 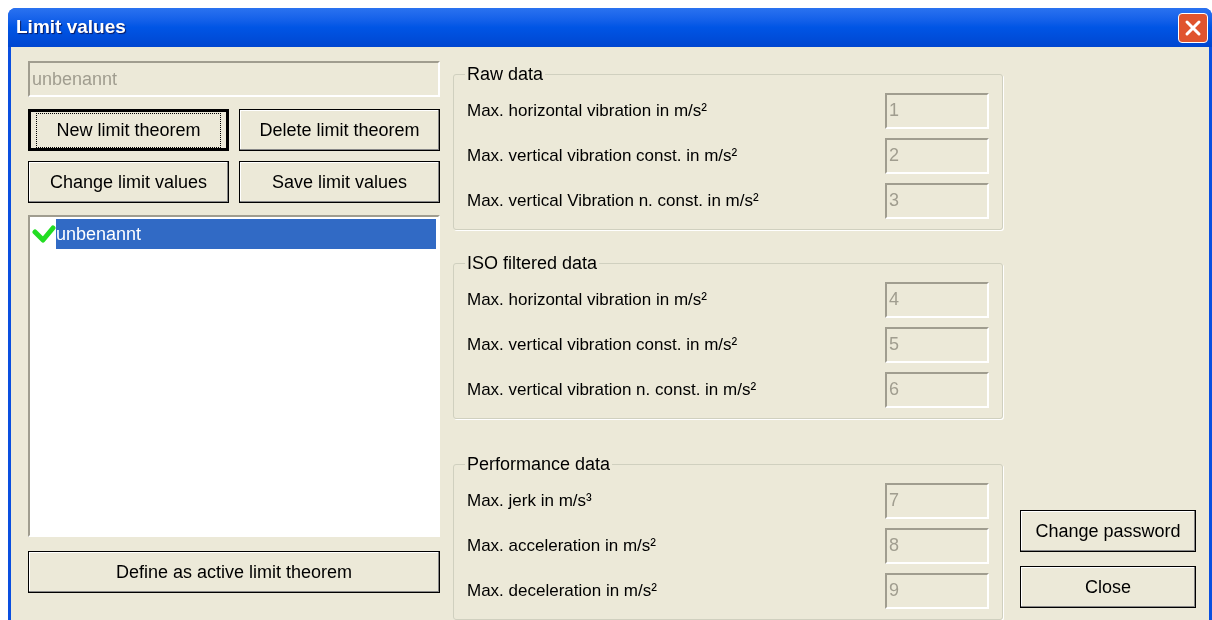 I want to click on field-label: Max. vertical Vibration n. const. in m/s², so click(x=613, y=200).